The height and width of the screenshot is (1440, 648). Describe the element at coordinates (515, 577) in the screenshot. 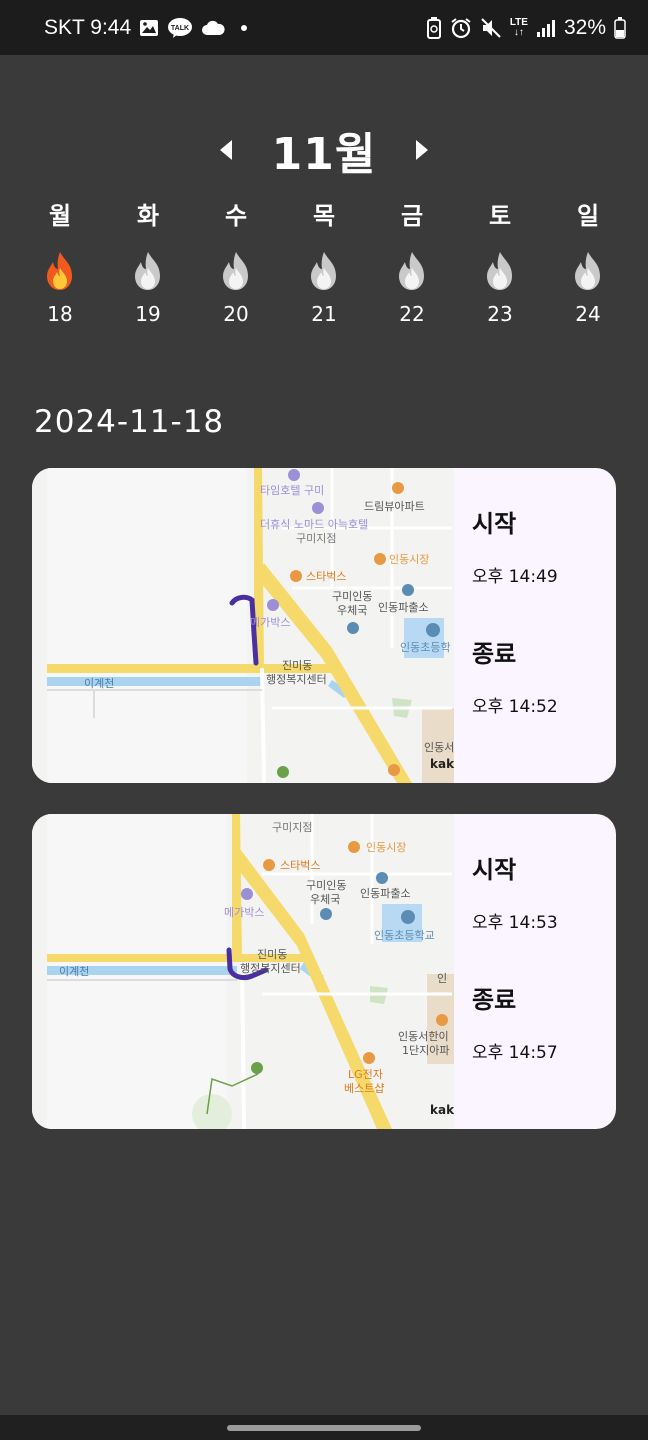

I see `start-time: 오후 14:49` at that location.